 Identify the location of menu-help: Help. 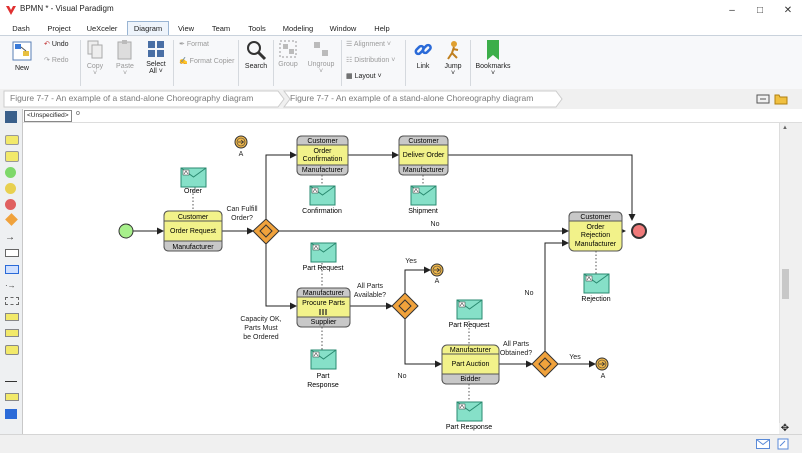
(382, 28).